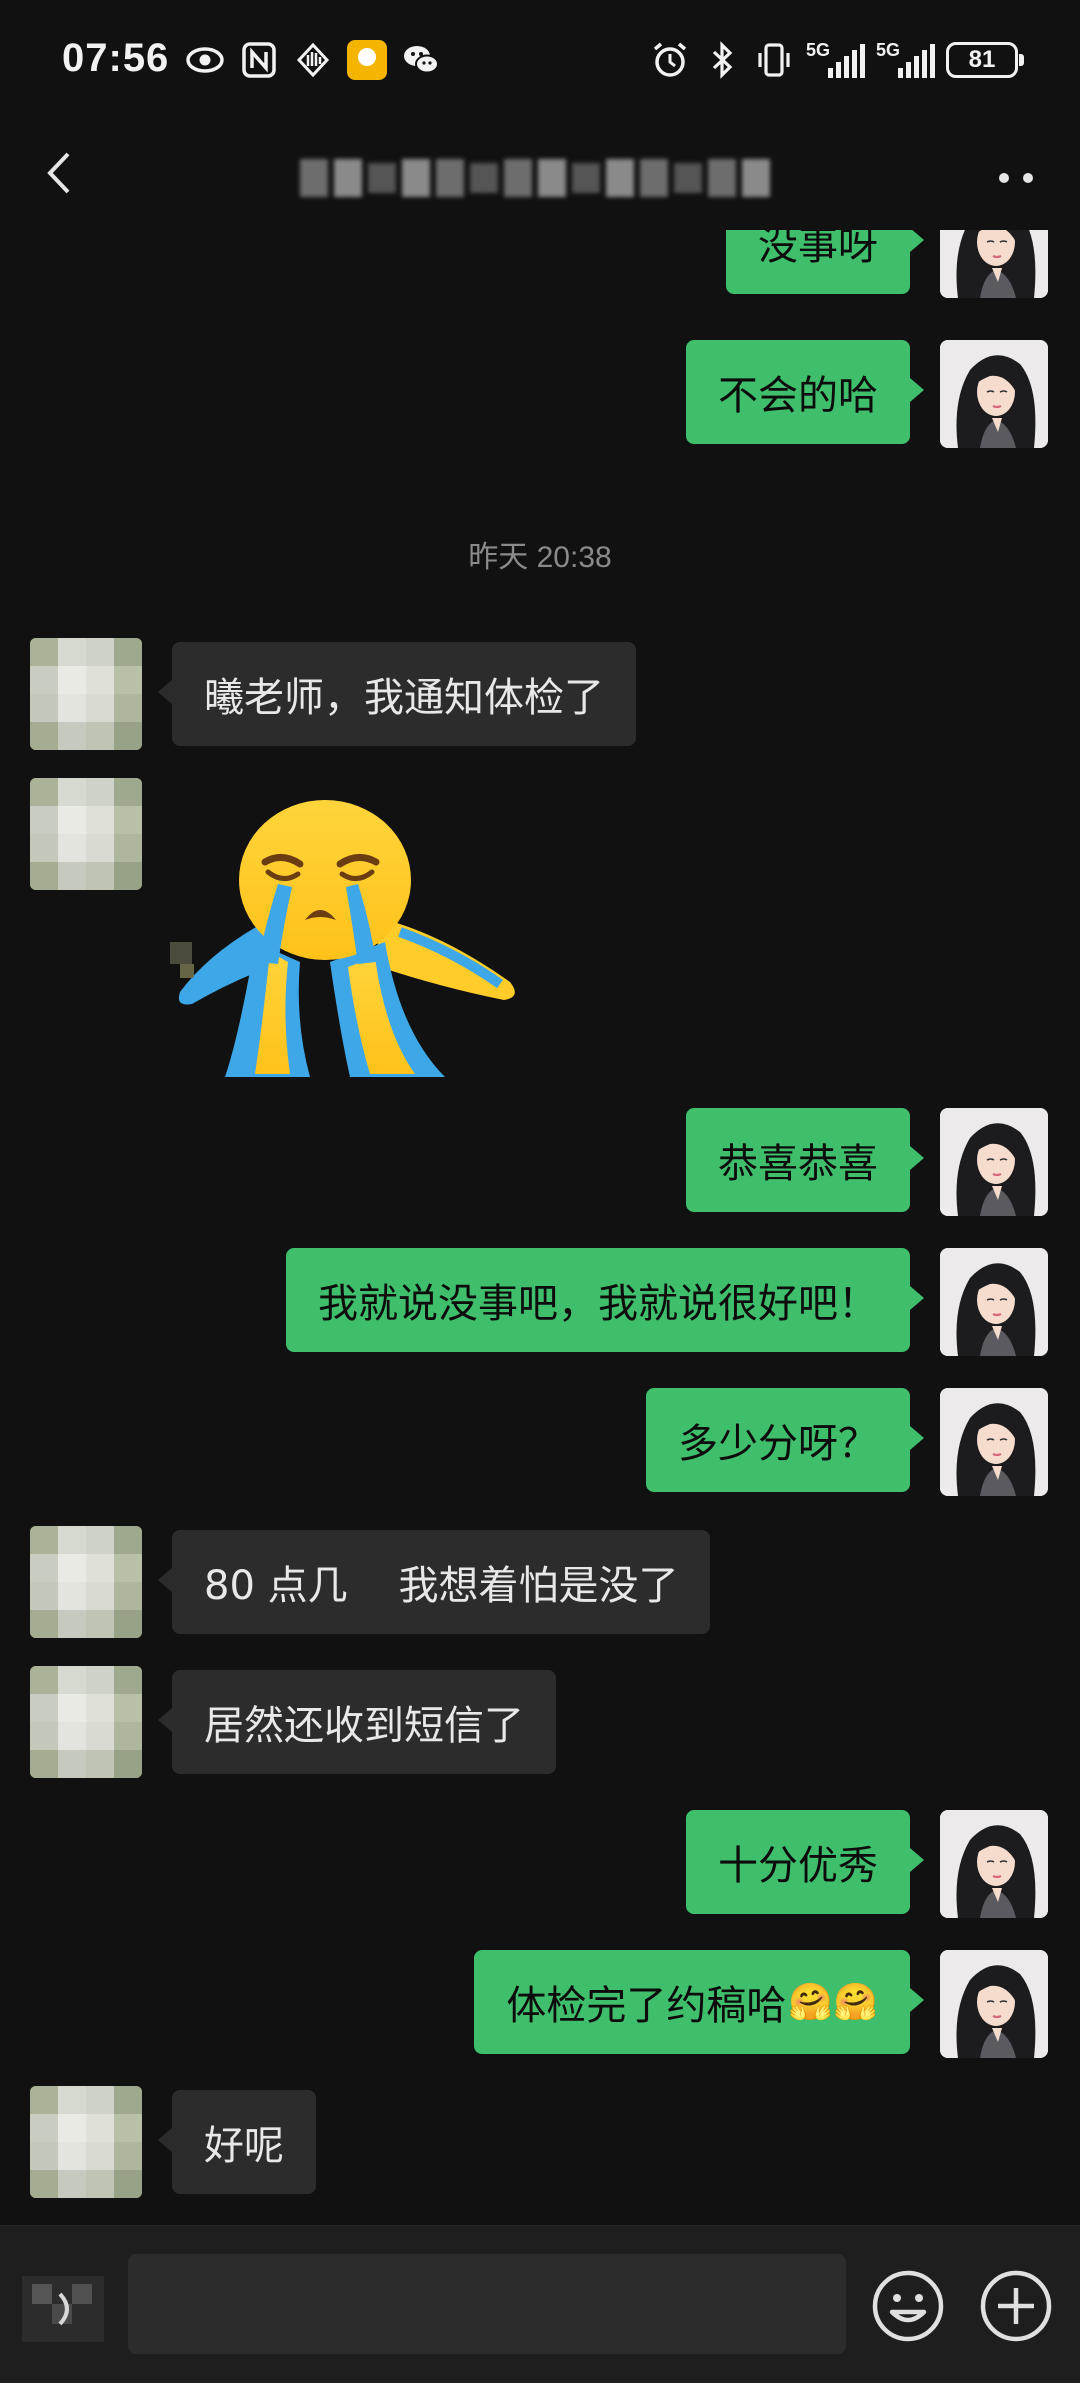  I want to click on message-bubble-sent: 十分优秀, so click(805, 1862).